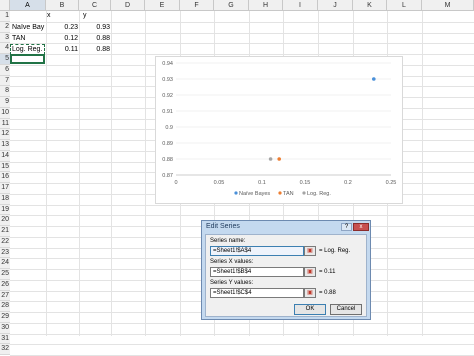 The height and width of the screenshot is (356, 474). Describe the element at coordinates (348, 183) in the screenshot. I see `x-tick-label: 0.2` at that location.